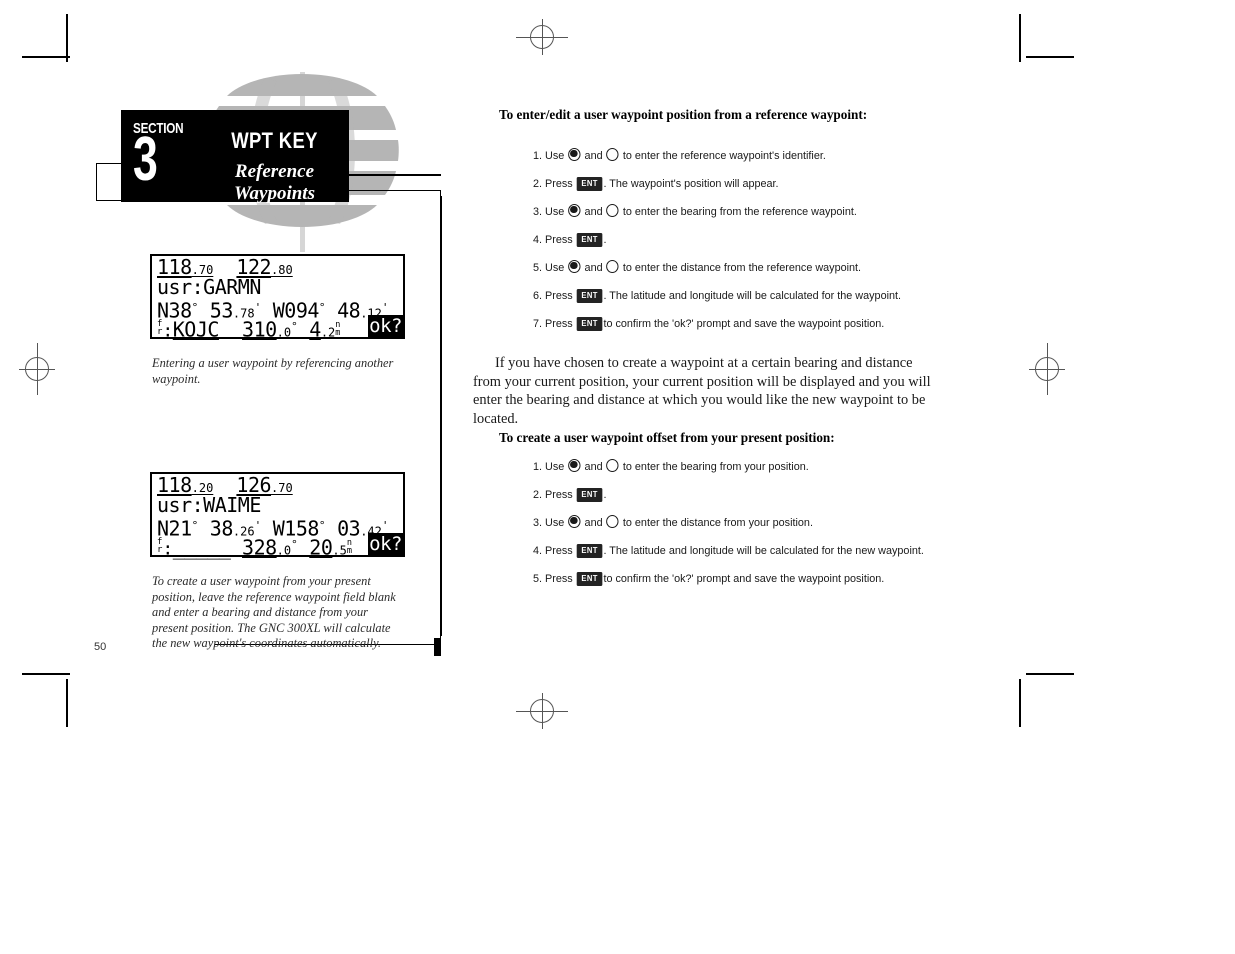  What do you see at coordinates (338, 329) in the screenshot?
I see `lcd1-distance-unit: nm` at bounding box center [338, 329].